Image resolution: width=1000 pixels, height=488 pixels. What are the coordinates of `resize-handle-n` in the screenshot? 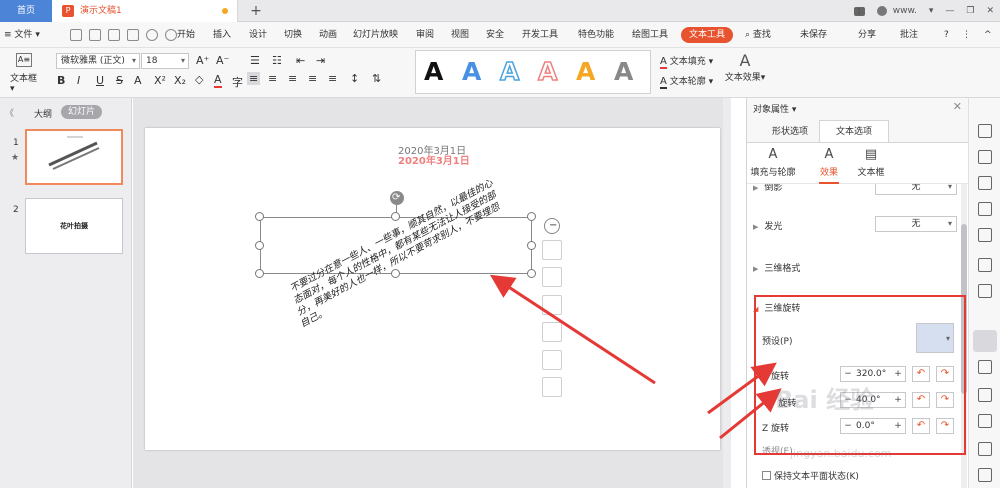 It's located at (395, 216).